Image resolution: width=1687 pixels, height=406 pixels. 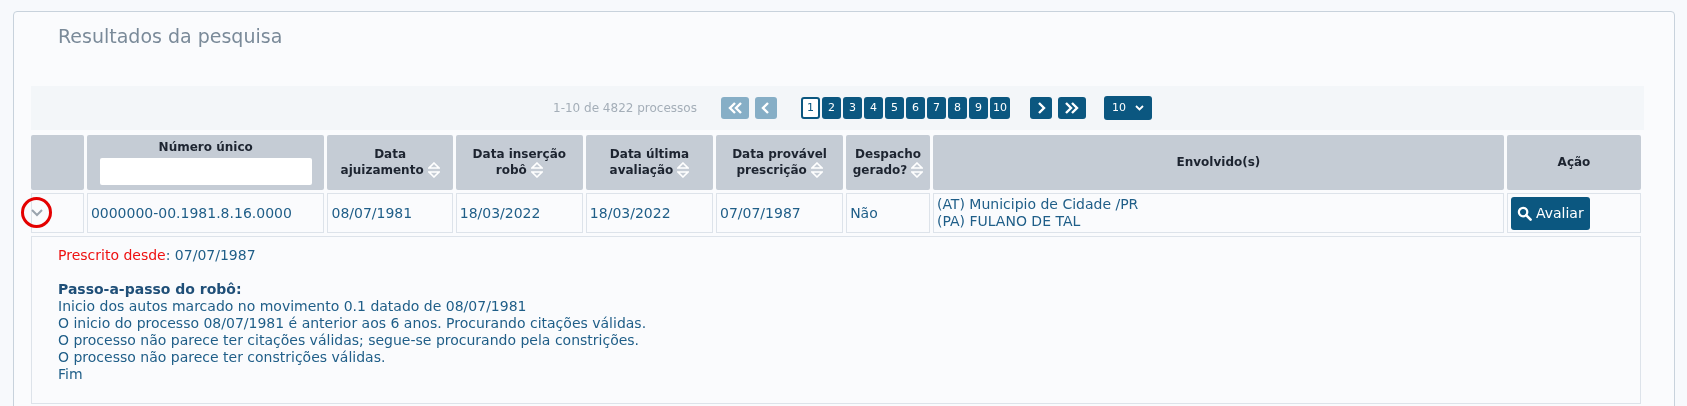 What do you see at coordinates (293, 306) in the screenshot?
I see `step-line: Inicio dos autos marcado no movimento 0.1 datado de 08/07/1981` at bounding box center [293, 306].